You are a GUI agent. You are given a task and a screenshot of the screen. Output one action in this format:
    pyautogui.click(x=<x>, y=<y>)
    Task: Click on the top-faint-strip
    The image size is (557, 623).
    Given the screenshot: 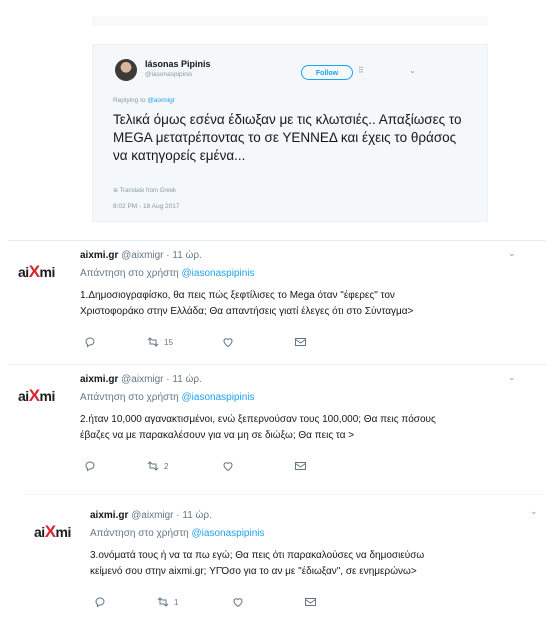 What is the action you would take?
    pyautogui.click(x=290, y=21)
    